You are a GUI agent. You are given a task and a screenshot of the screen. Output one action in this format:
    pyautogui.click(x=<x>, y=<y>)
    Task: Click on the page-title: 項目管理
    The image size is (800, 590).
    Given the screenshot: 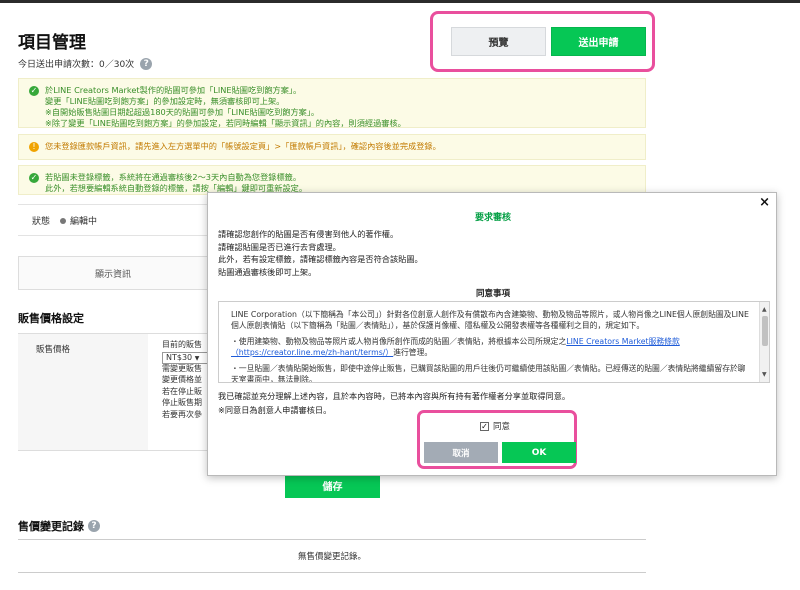 What is the action you would take?
    pyautogui.click(x=52, y=43)
    